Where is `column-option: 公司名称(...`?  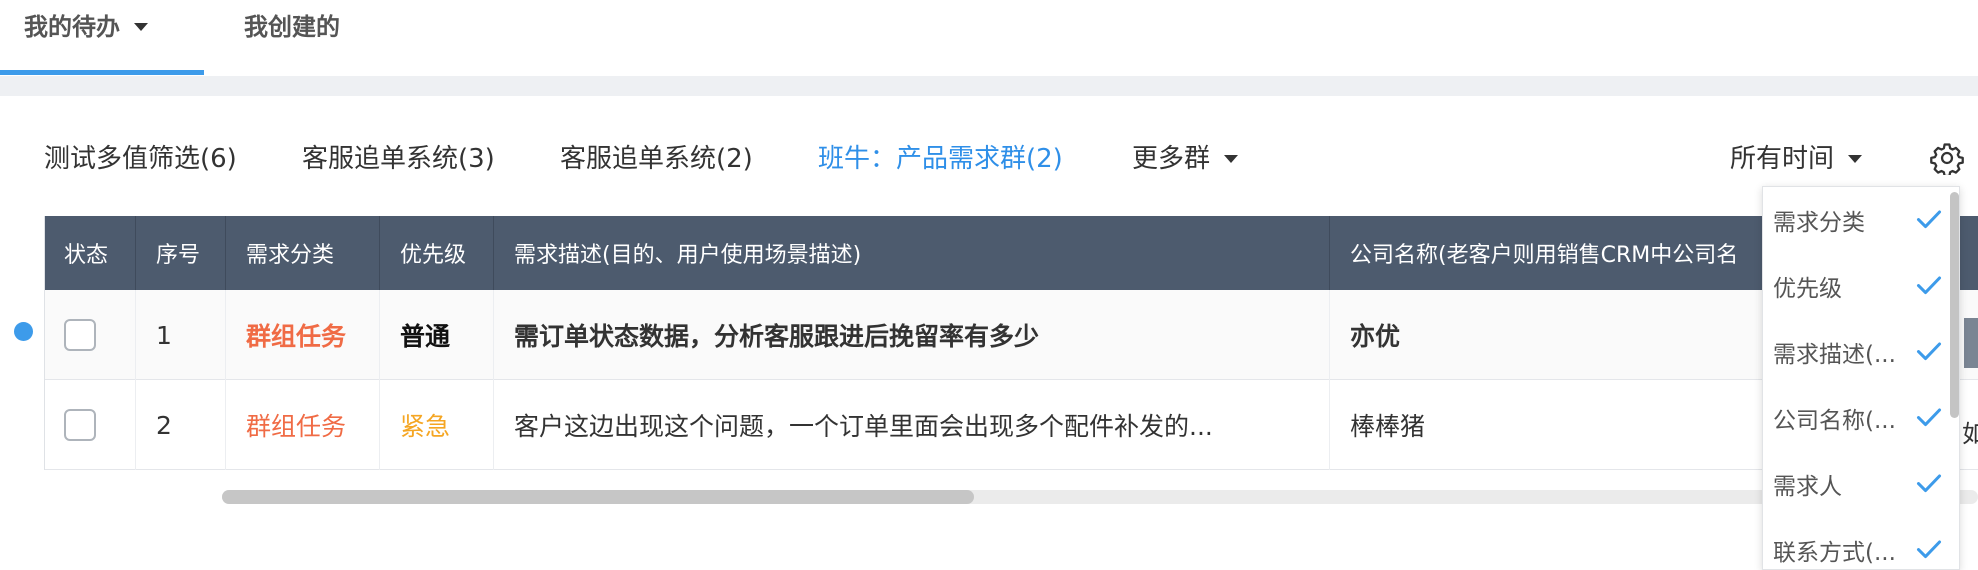
column-option: 公司名称(... is located at coordinates (1856, 418).